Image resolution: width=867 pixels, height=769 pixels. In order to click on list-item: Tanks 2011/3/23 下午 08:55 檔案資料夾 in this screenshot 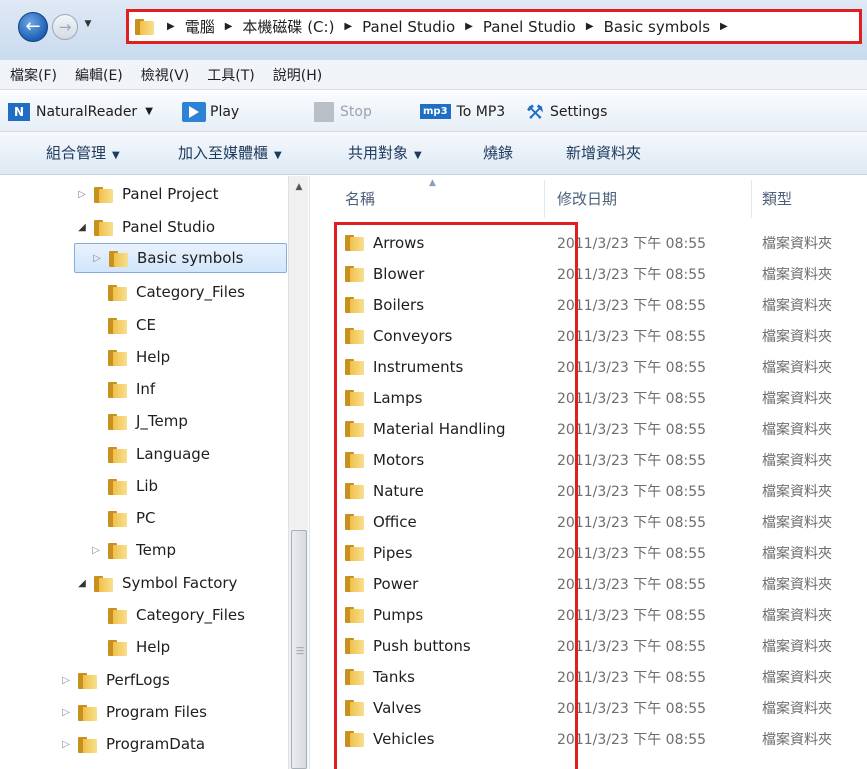, I will do `click(589, 676)`.